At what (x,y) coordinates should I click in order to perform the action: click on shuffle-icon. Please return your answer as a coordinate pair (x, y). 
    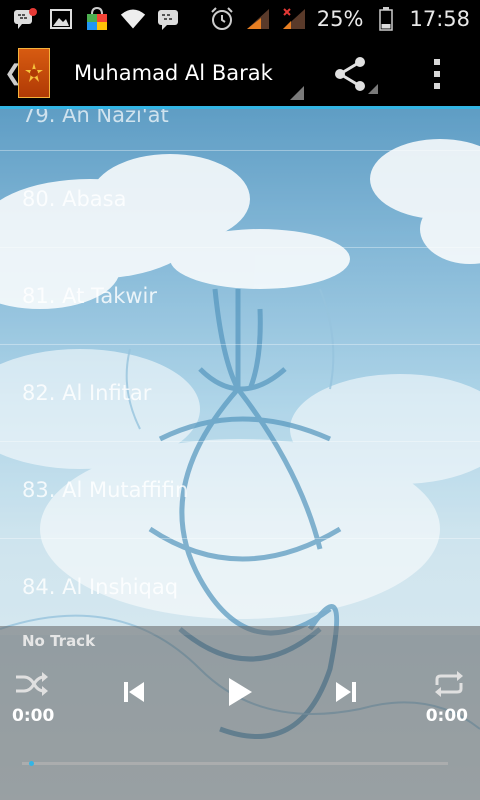
    Looking at the image, I should click on (32, 684).